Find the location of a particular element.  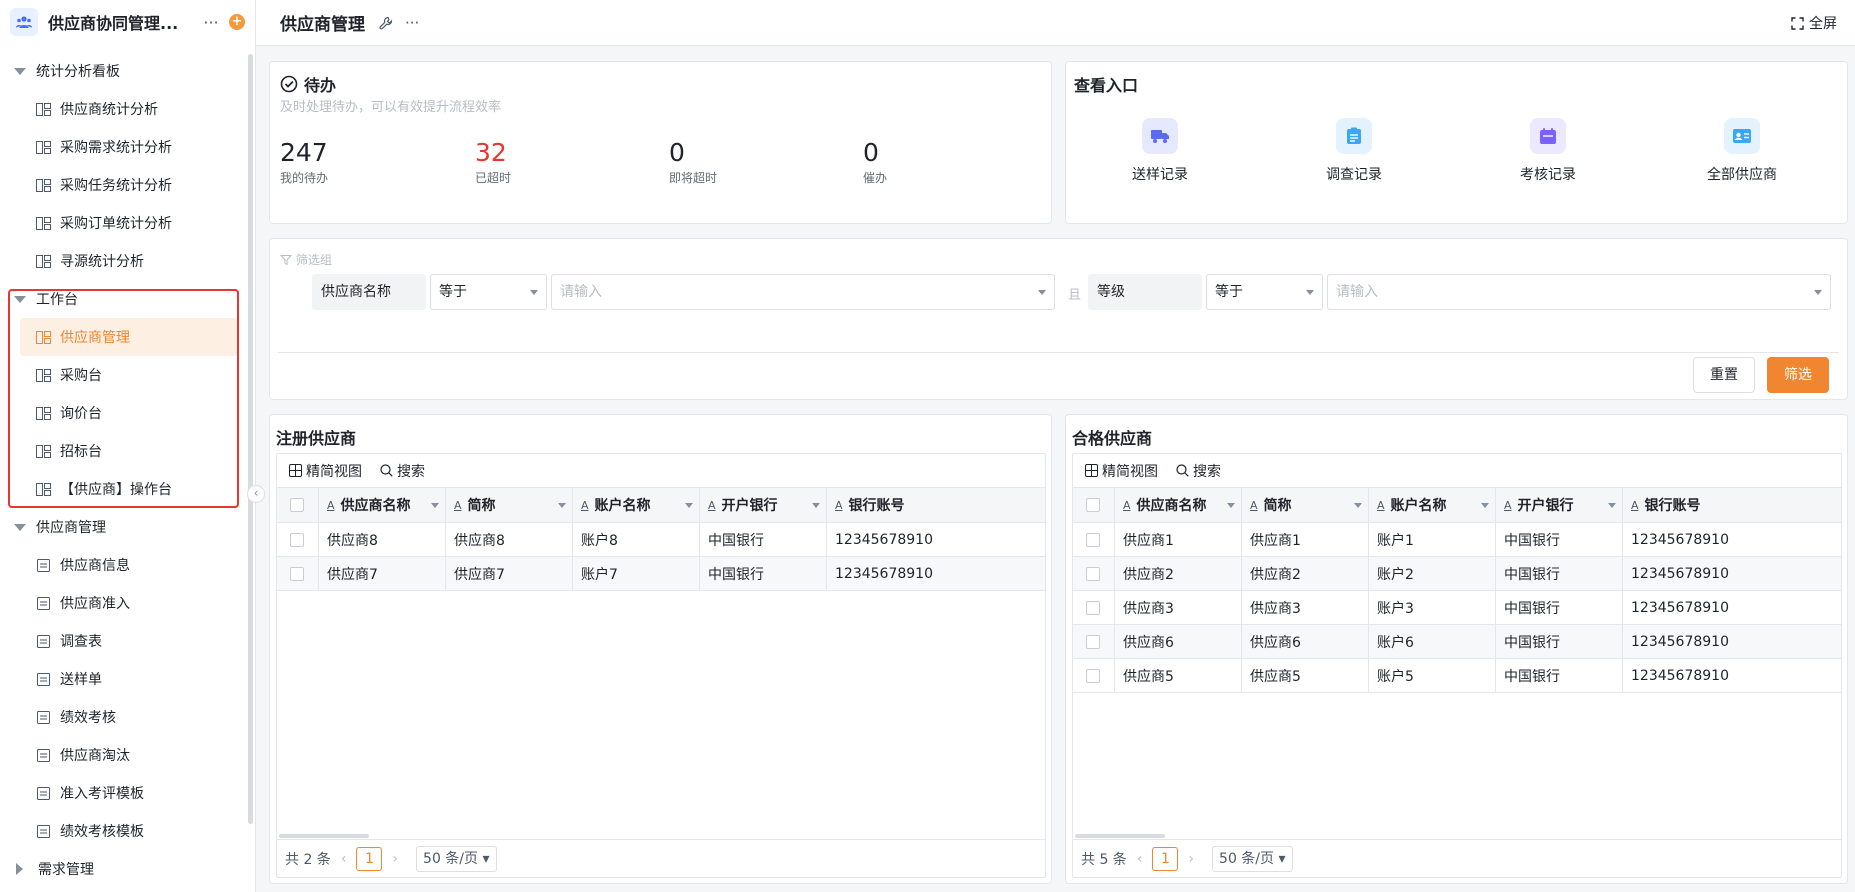

column-header: A 供应商名称 is located at coordinates (1178, 505).